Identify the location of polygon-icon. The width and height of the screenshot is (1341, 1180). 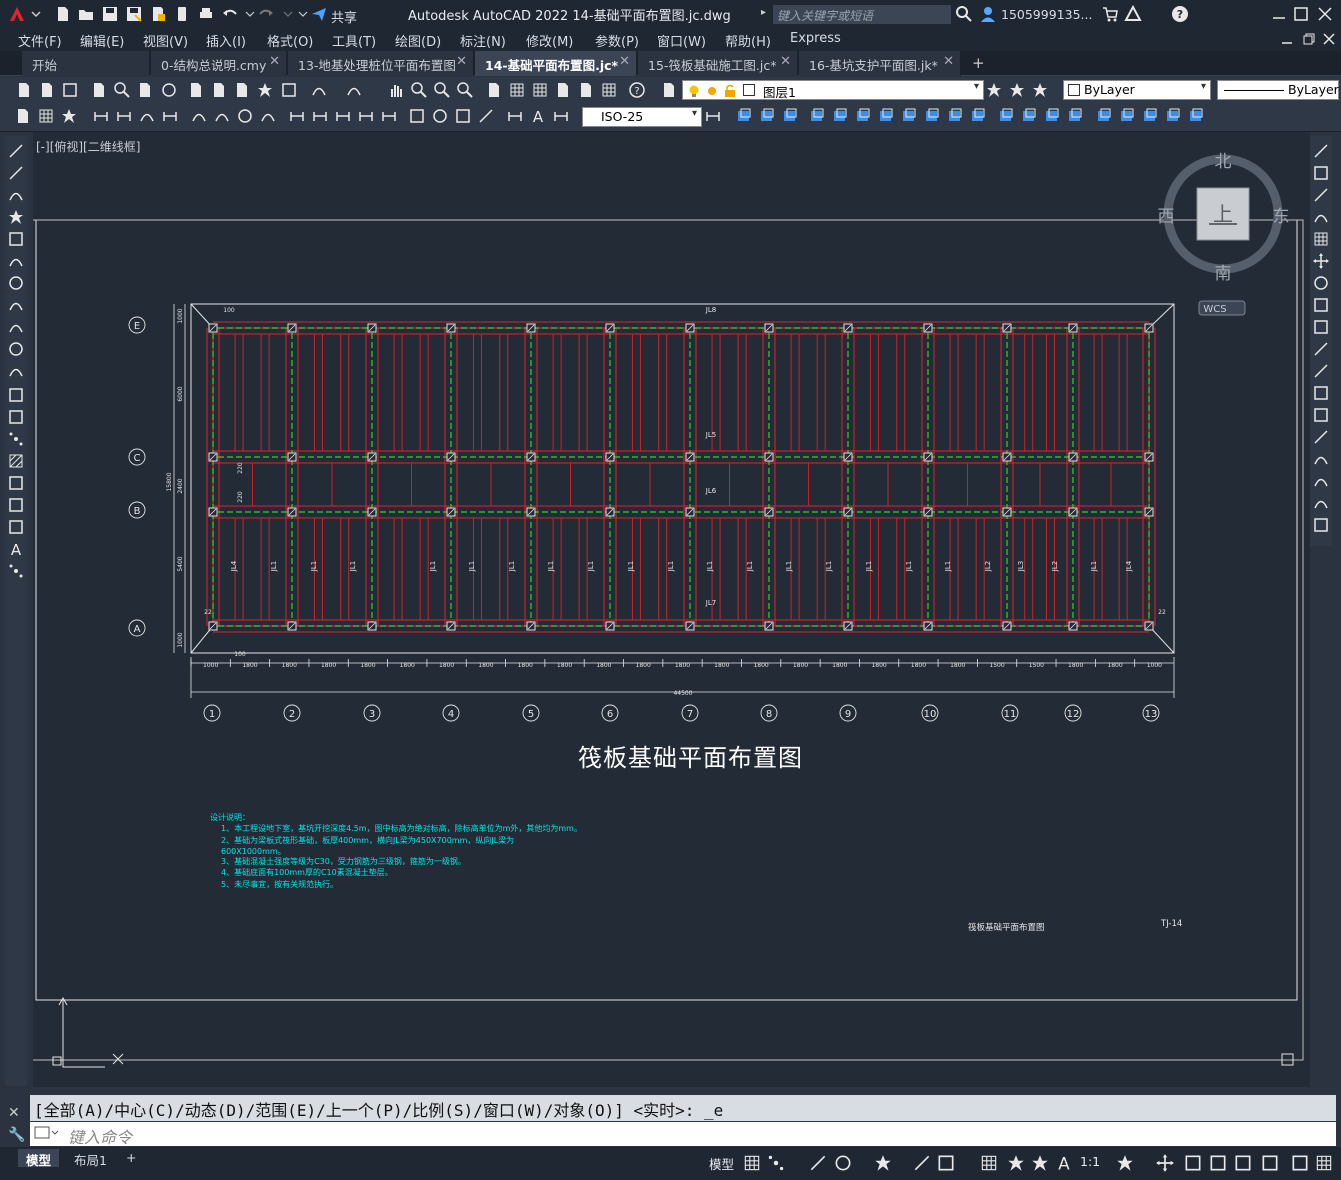
(16, 217).